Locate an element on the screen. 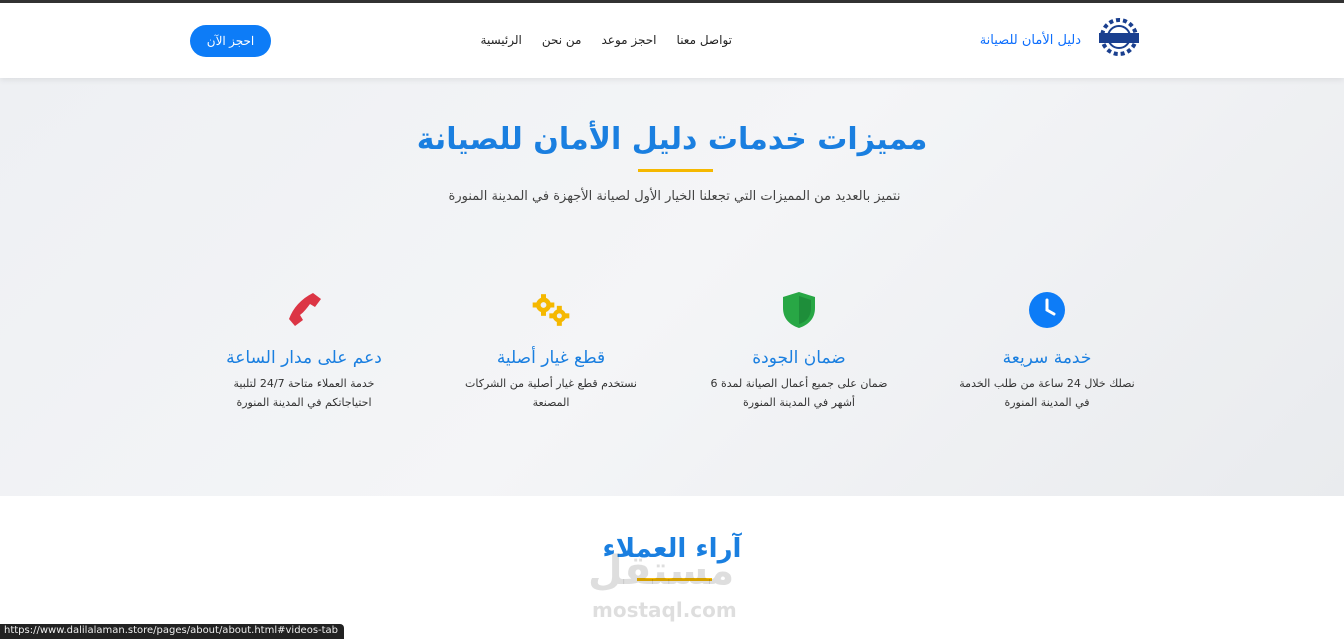  watermark-latin: mostaql.com is located at coordinates (664, 610).